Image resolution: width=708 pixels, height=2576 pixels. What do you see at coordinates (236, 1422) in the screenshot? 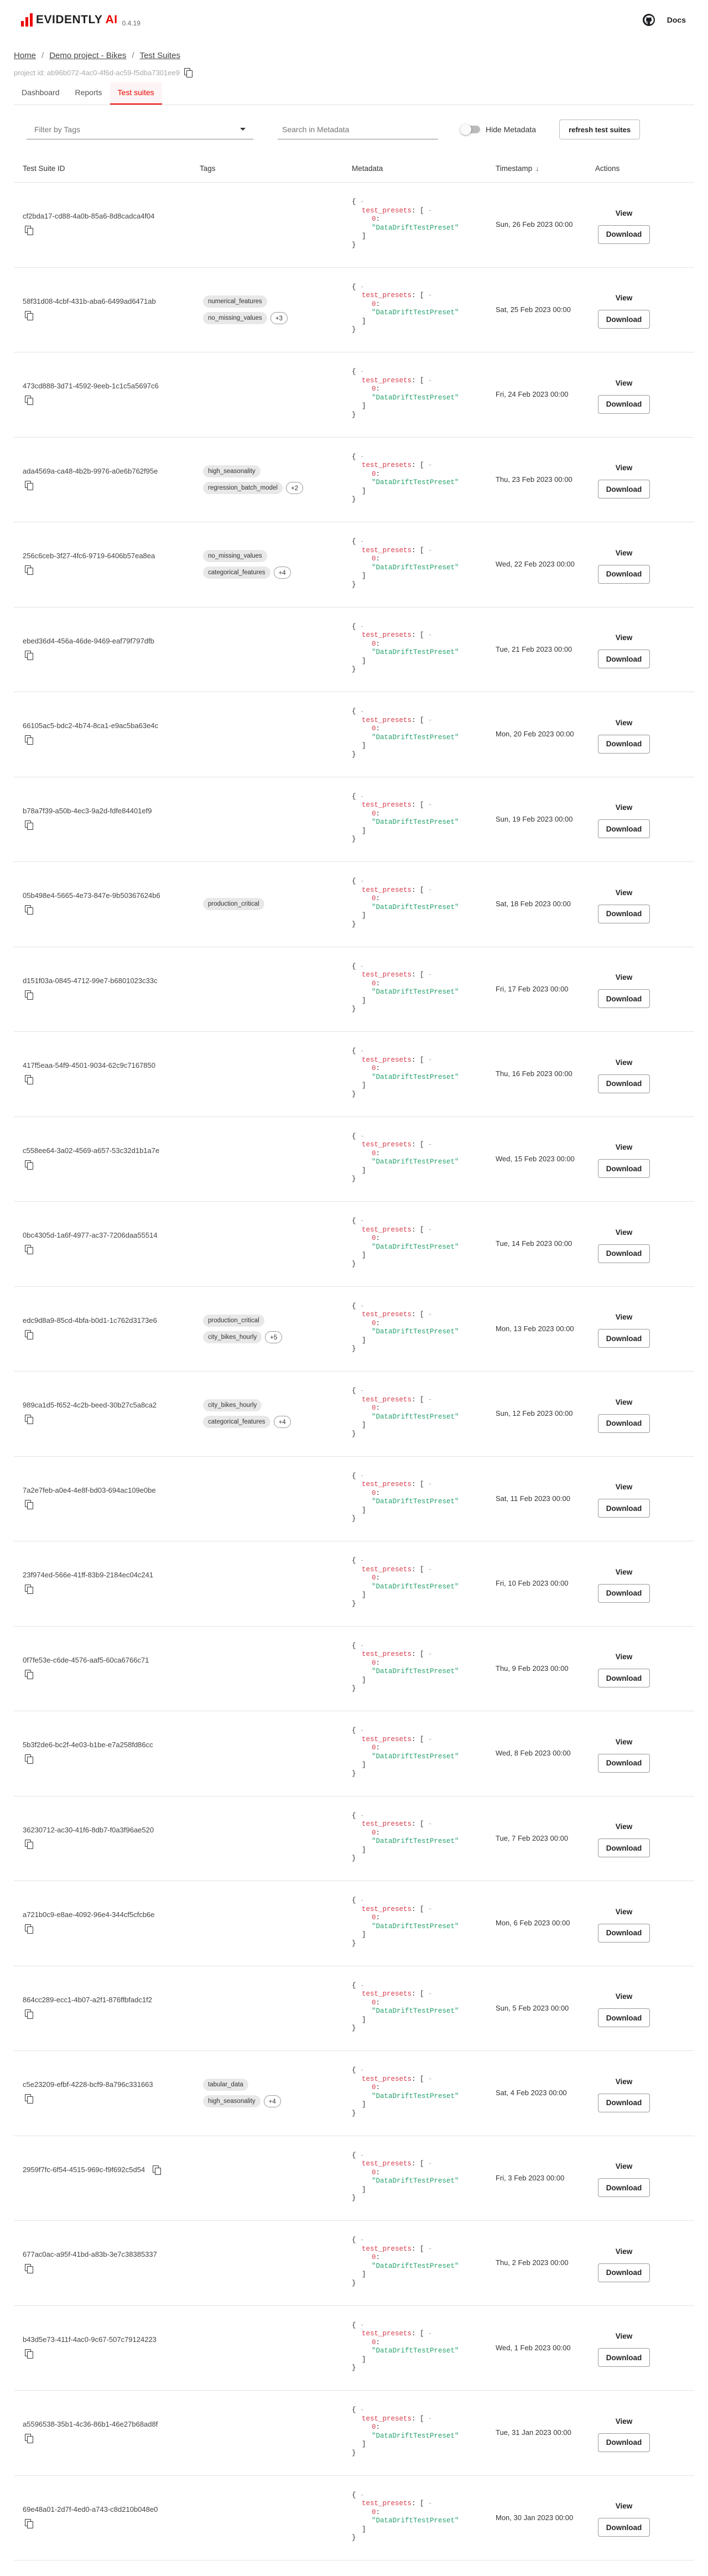
I see `tag-chip: categorical_features` at bounding box center [236, 1422].